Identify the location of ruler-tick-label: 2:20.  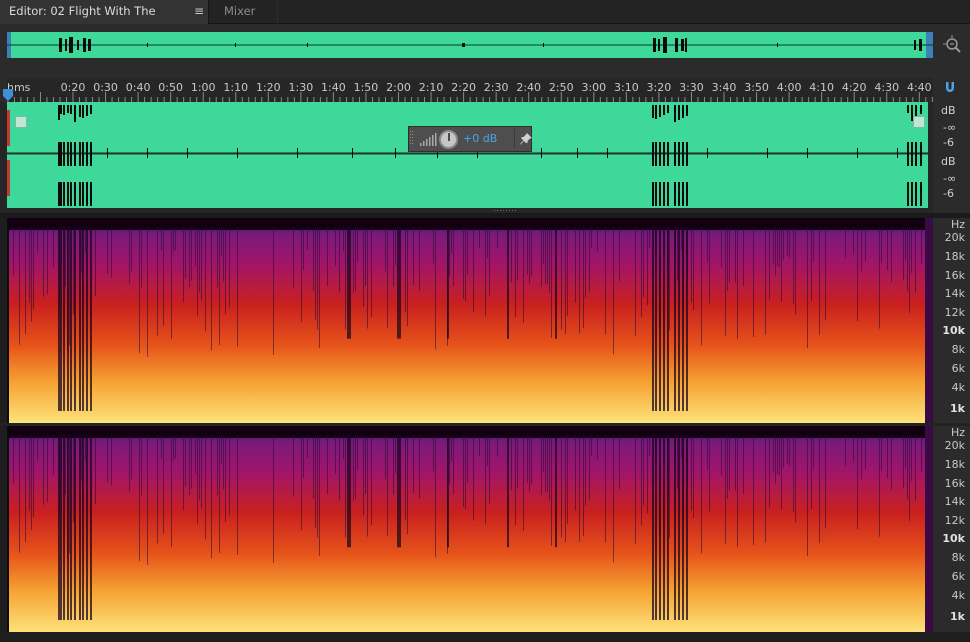
(463, 87).